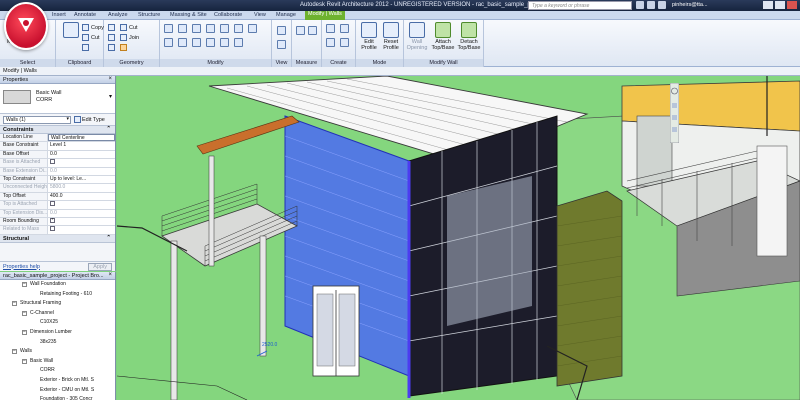  What do you see at coordinates (224, 42) in the screenshot?
I see `pin-icon` at bounding box center [224, 42].